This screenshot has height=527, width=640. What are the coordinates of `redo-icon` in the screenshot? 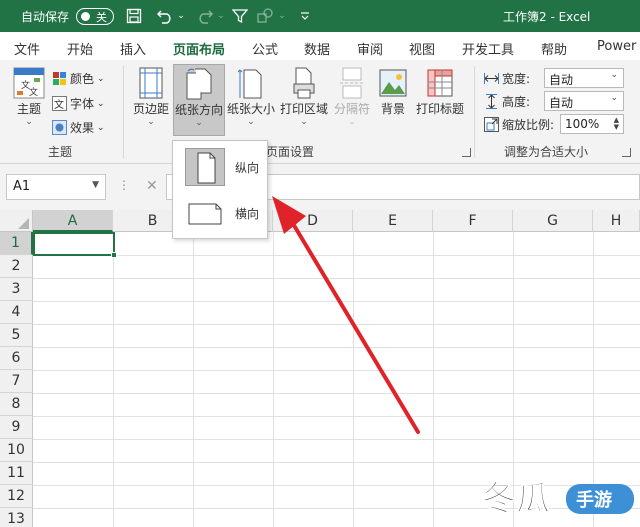 It's located at (205, 16).